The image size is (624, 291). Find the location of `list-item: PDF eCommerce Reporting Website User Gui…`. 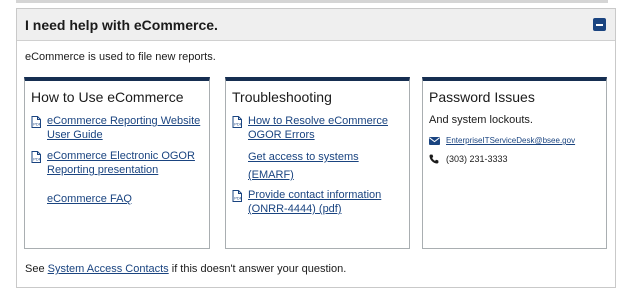

list-item: PDF eCommerce Reporting Website User Gui… is located at coordinates (117, 128).